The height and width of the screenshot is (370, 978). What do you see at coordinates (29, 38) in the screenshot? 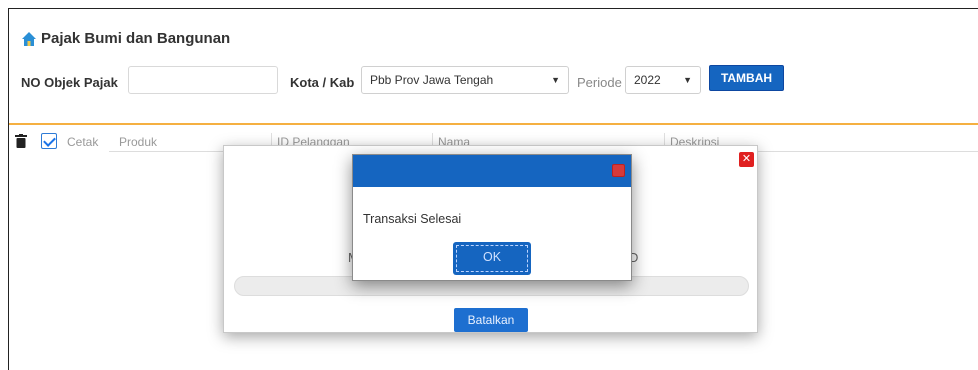
I see `home-icon` at bounding box center [29, 38].